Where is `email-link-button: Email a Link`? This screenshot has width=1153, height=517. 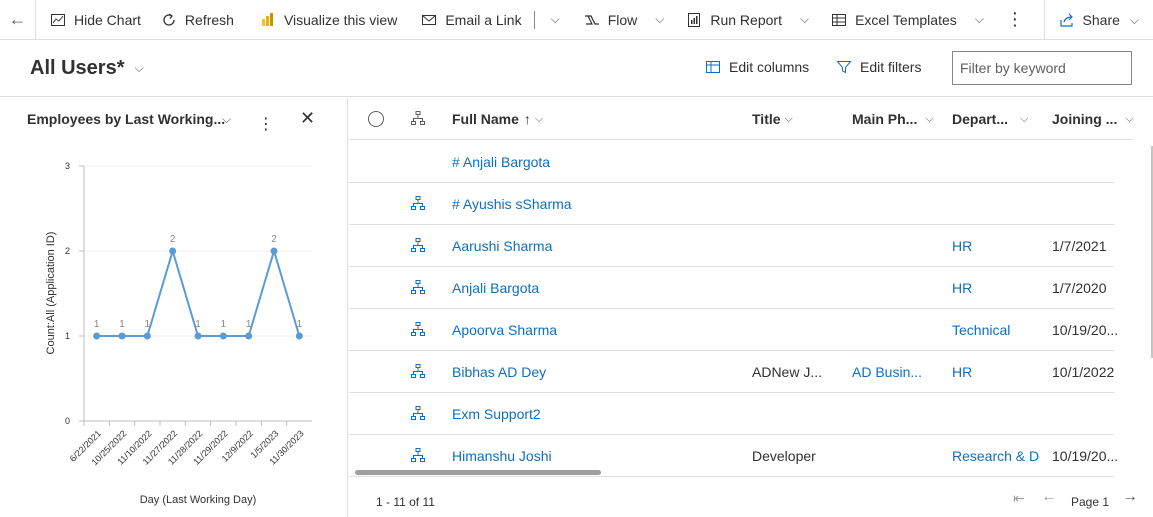 email-link-button: Email a Link is located at coordinates (471, 20).